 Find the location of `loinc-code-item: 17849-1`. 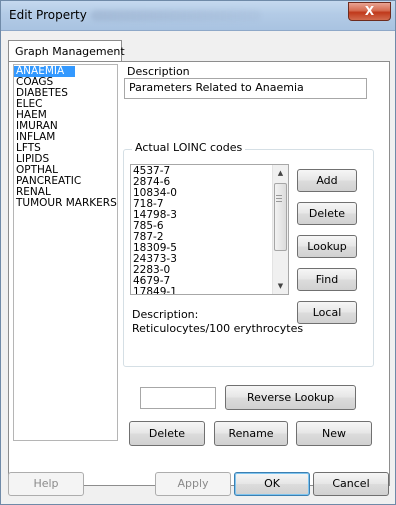

loinc-code-item: 17849-1 is located at coordinates (209, 291).